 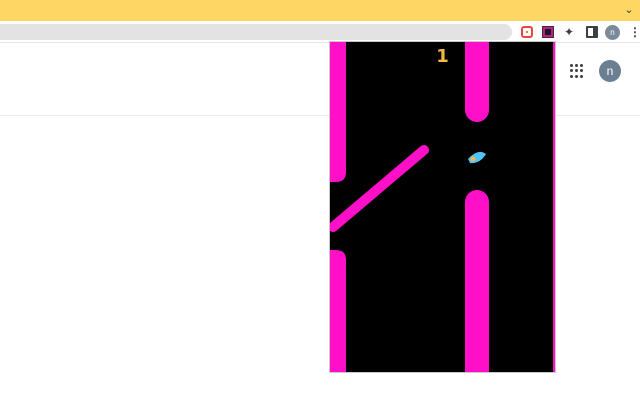 What do you see at coordinates (577, 71) in the screenshot?
I see `apps-grid-icon` at bounding box center [577, 71].